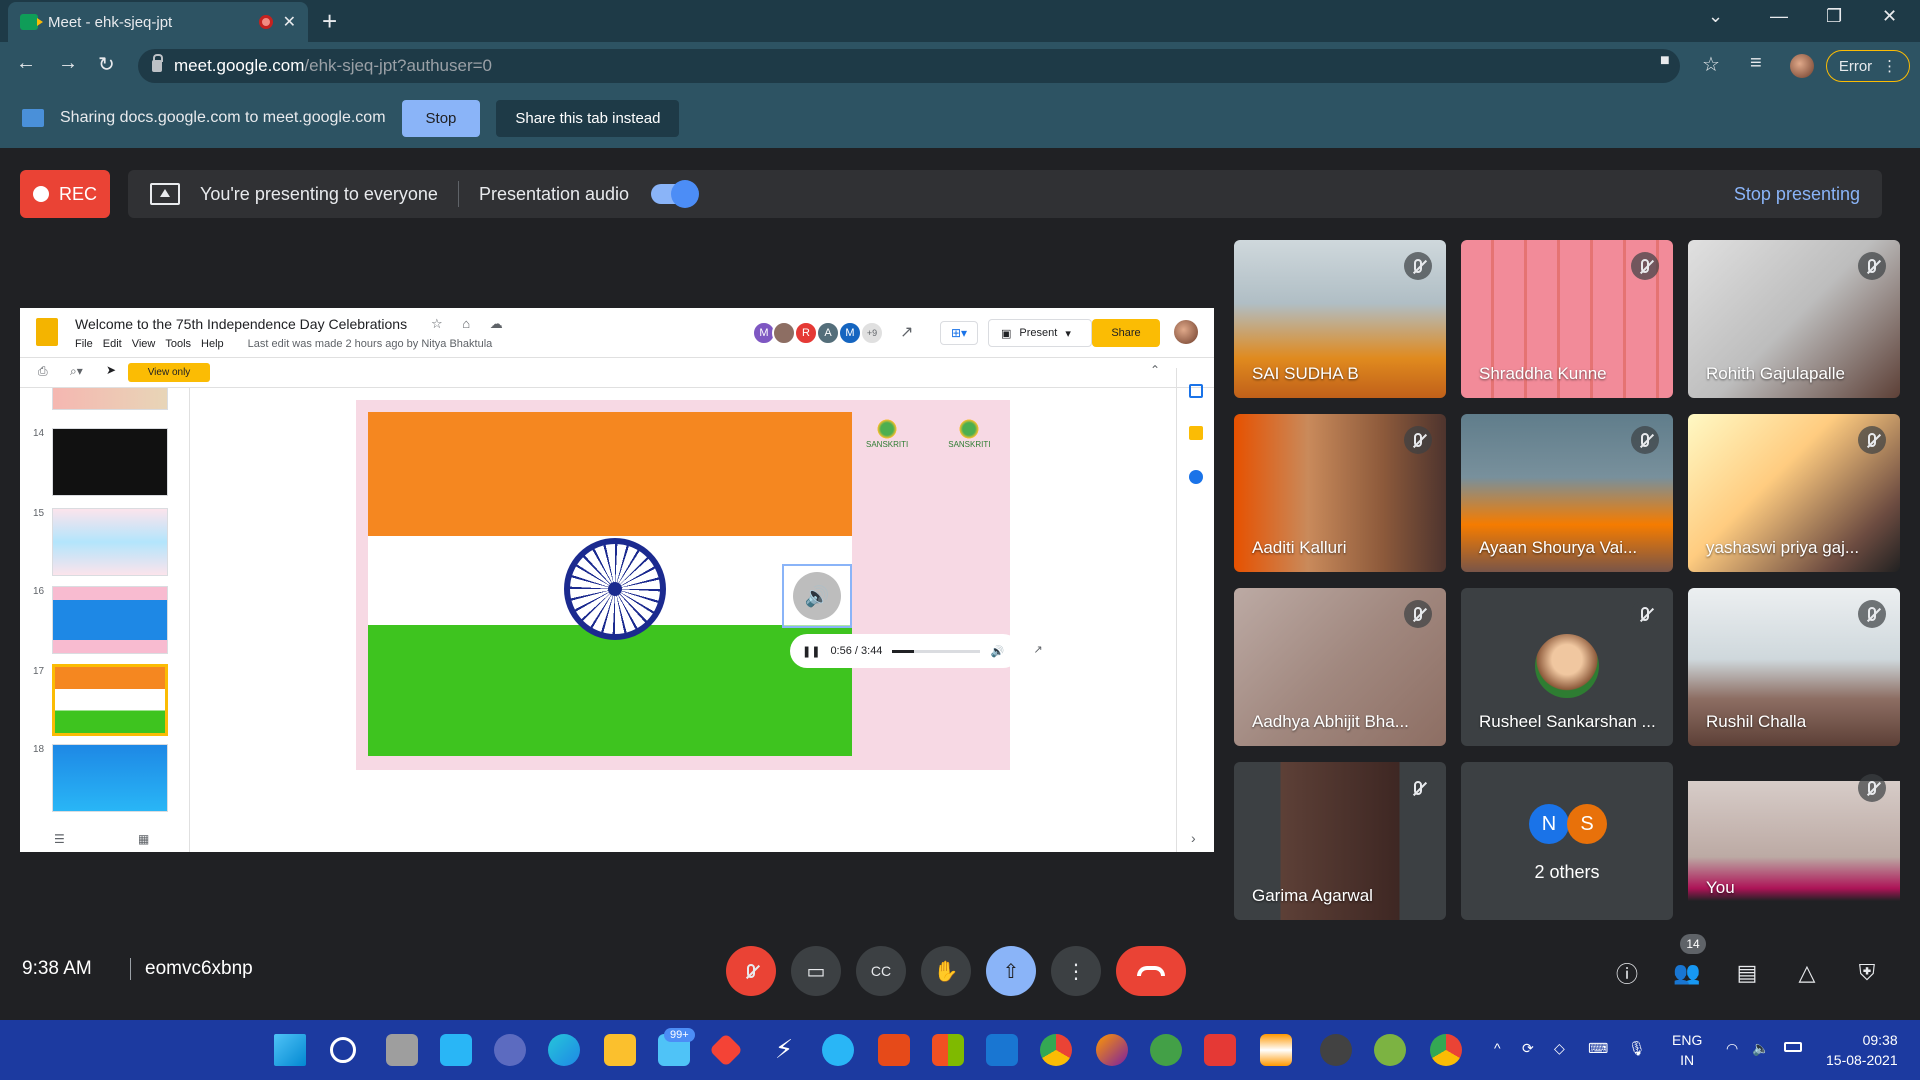  Describe the element at coordinates (289, 22) in the screenshot. I see `close-tab-icon: ✕` at that location.